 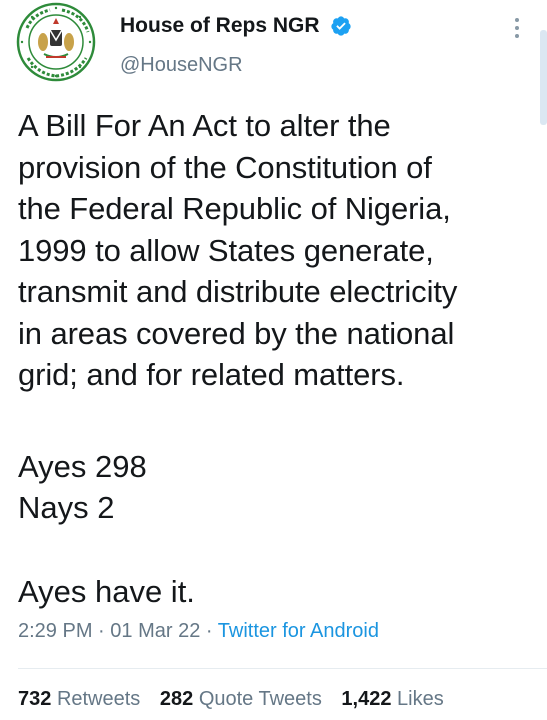 I want to click on stats-divider, so click(x=282, y=668).